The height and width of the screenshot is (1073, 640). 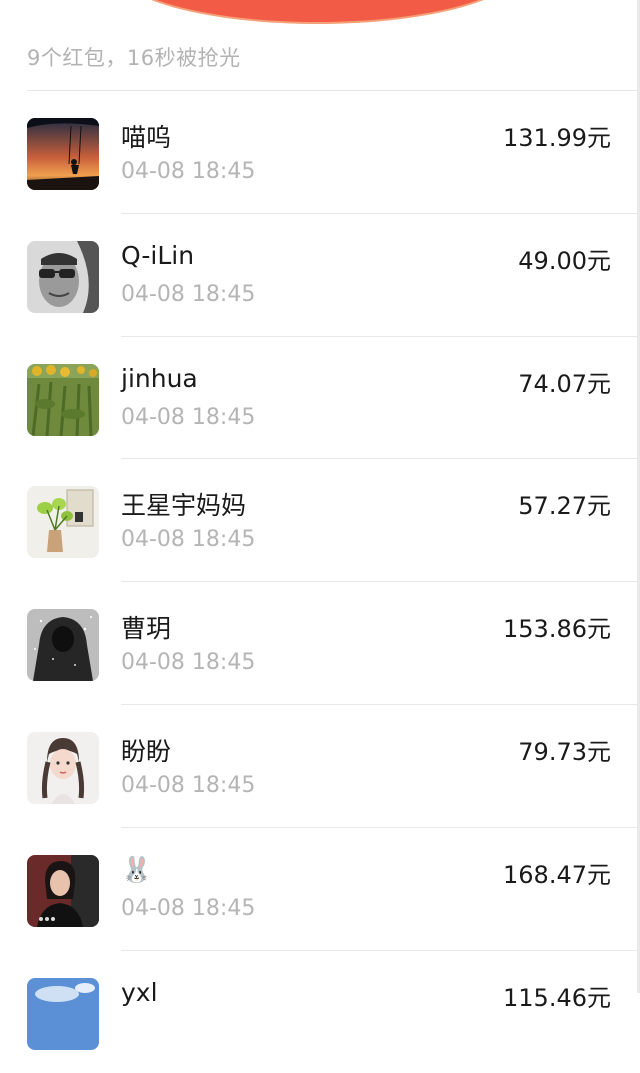 What do you see at coordinates (557, 997) in the screenshot?
I see `claim-amount: 115.46元` at bounding box center [557, 997].